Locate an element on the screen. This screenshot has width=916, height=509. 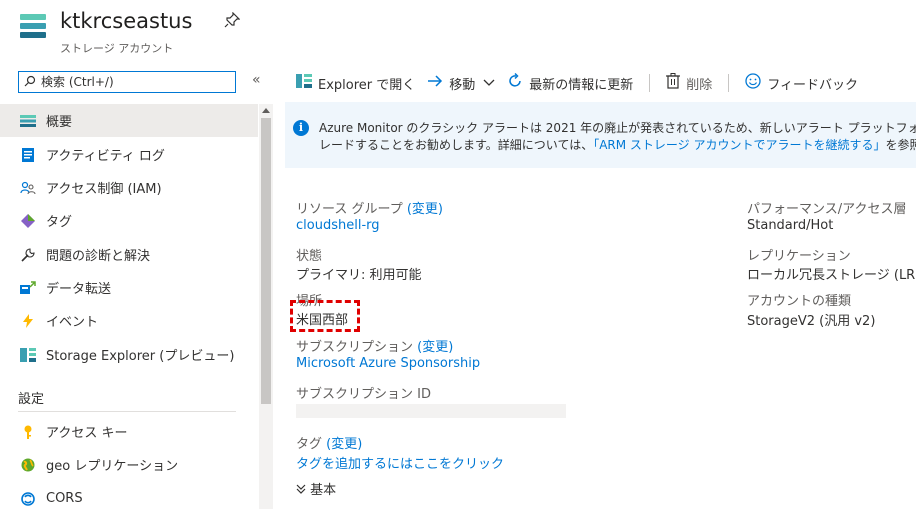
search-box is located at coordinates (127, 82).